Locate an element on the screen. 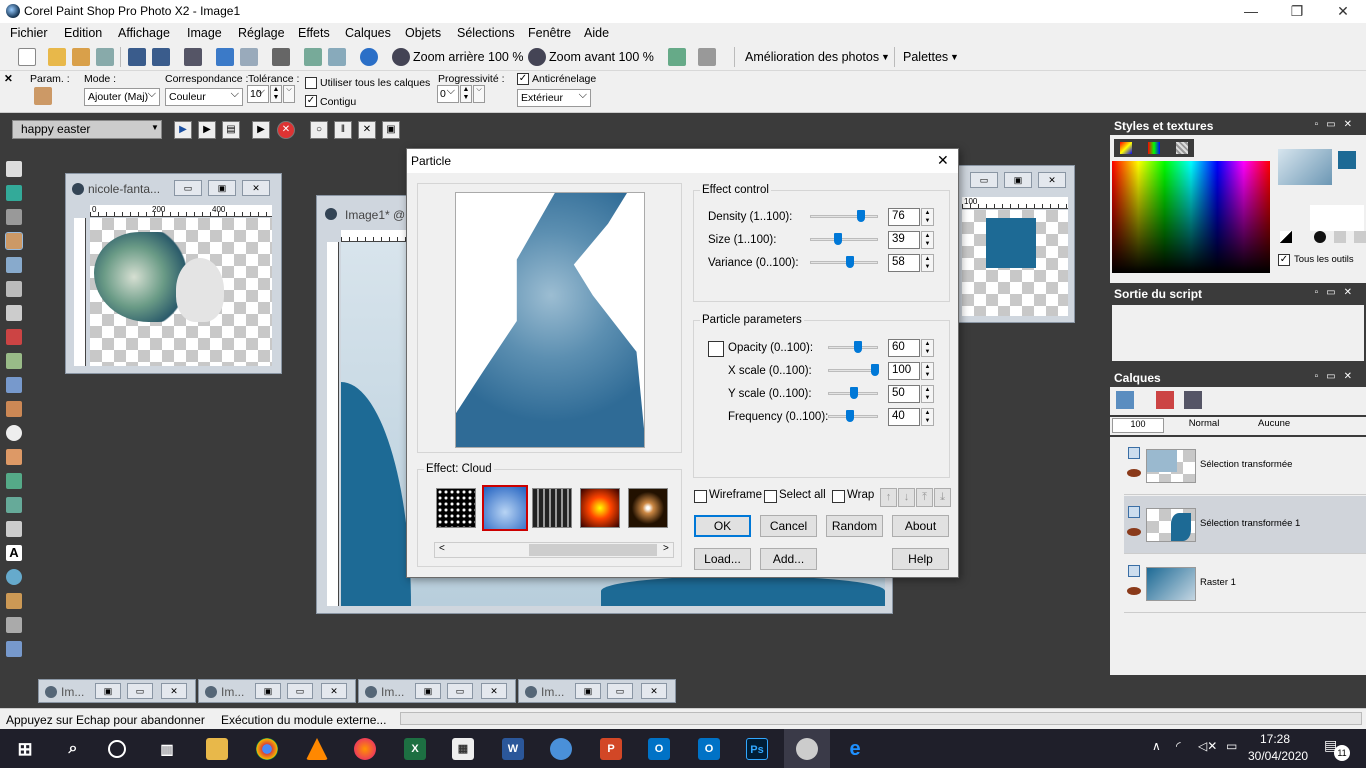 The width and height of the screenshot is (1366, 768). layer-effects-icon is located at coordinates (1193, 400).